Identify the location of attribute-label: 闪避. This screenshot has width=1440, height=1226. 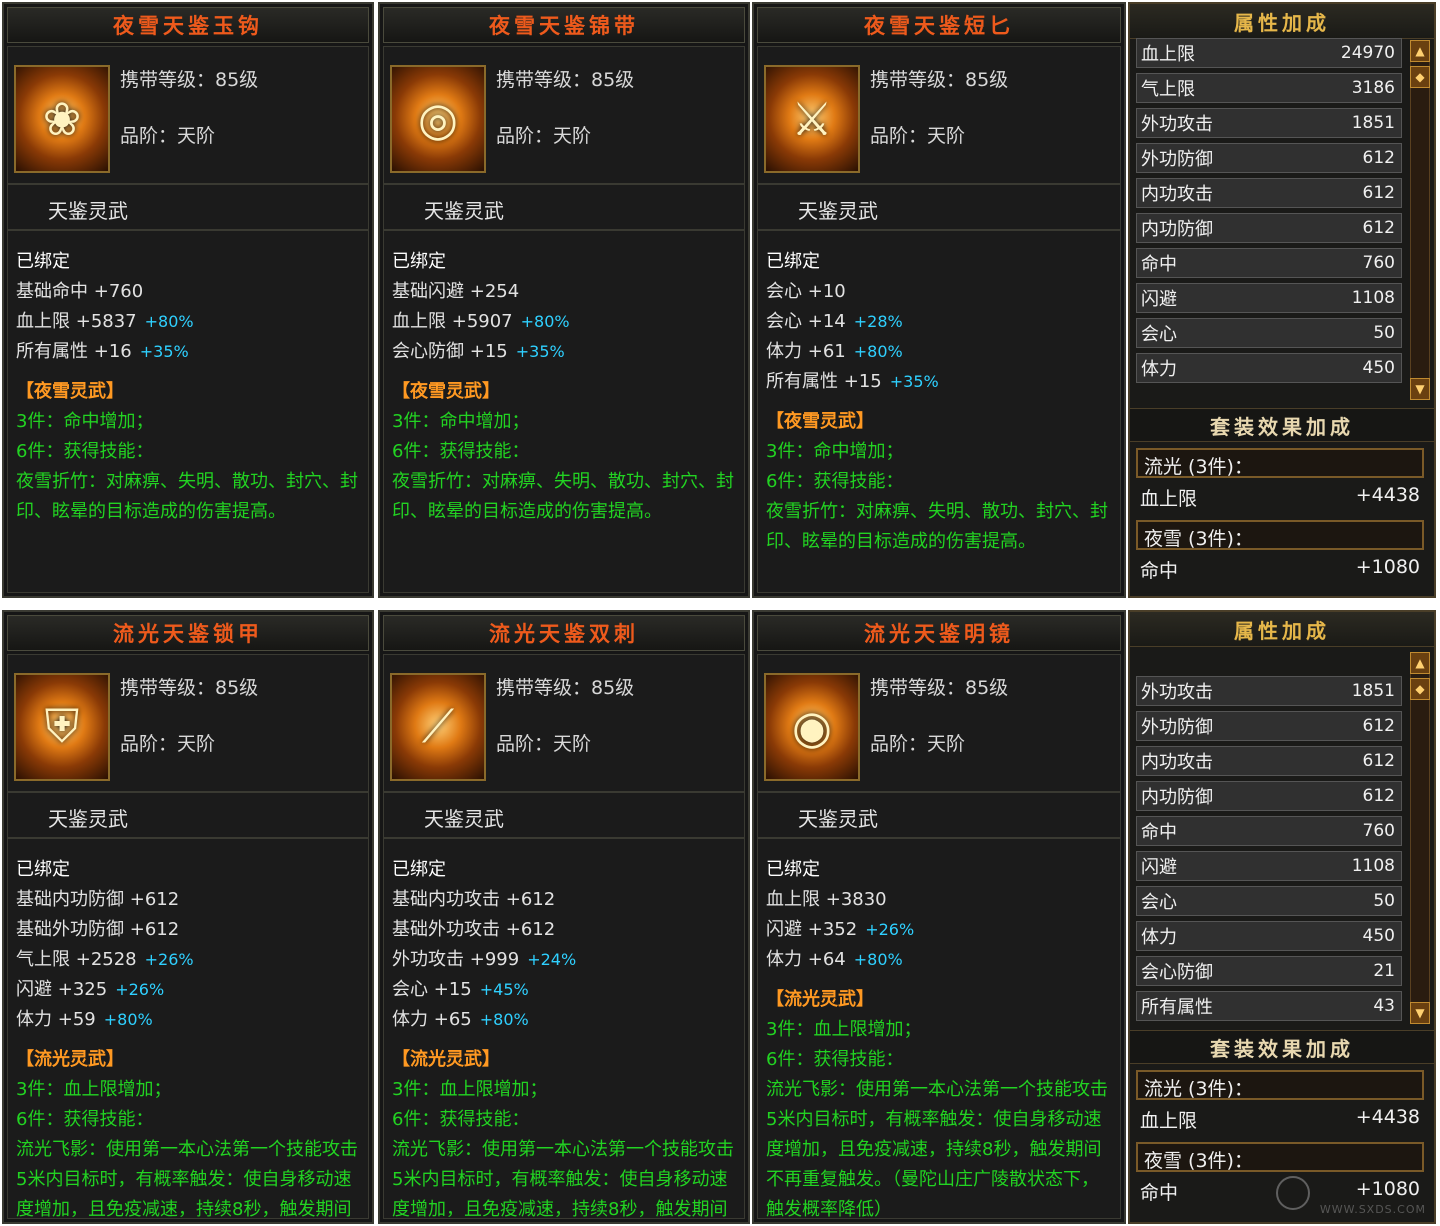
(1159, 299).